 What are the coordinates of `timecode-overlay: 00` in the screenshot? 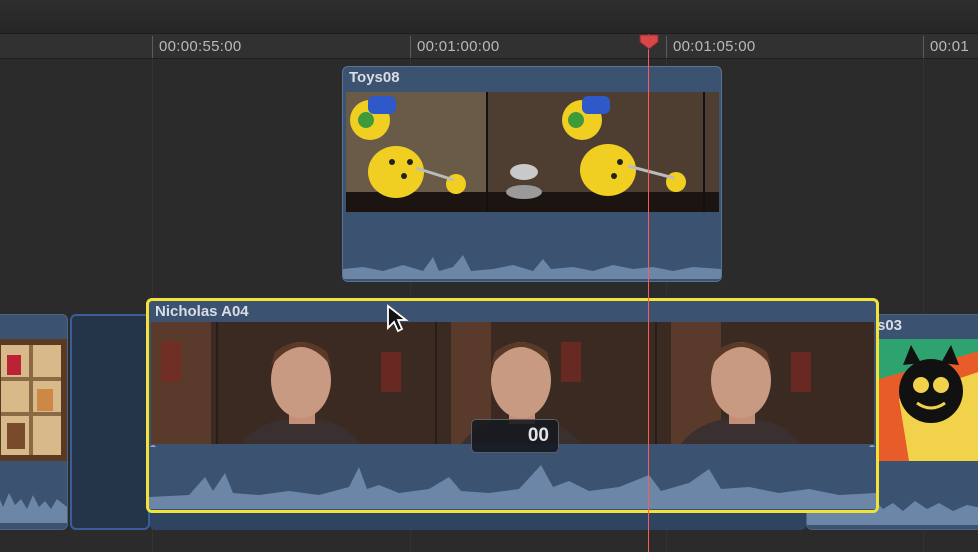 It's located at (515, 436).